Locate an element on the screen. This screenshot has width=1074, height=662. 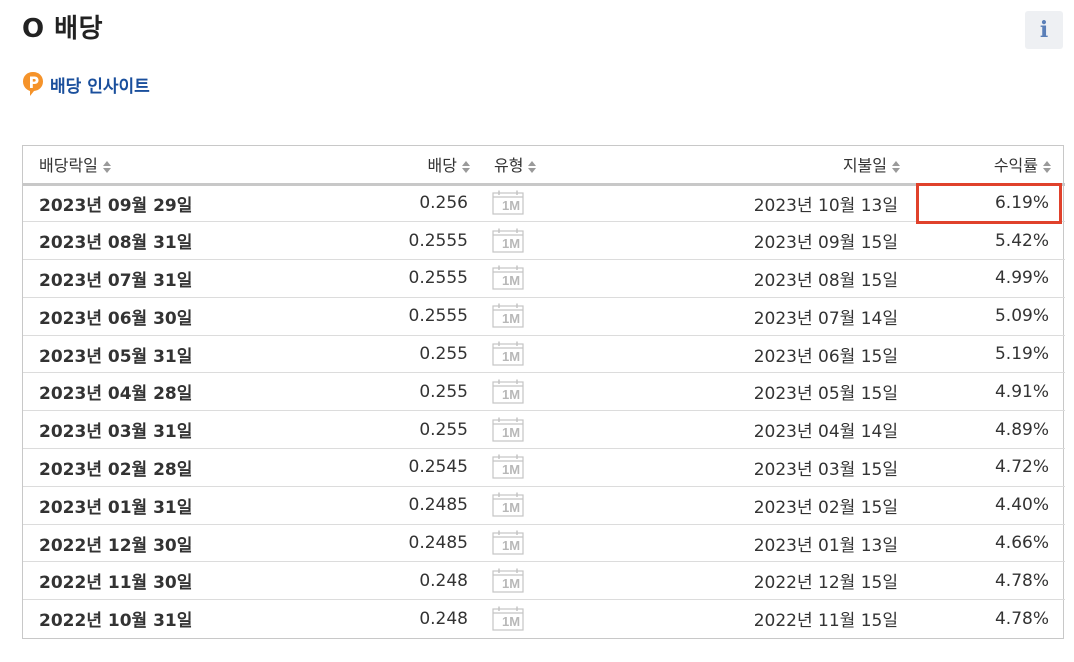
ex-date-cell: 2023년 03월 31일 is located at coordinates (118, 430).